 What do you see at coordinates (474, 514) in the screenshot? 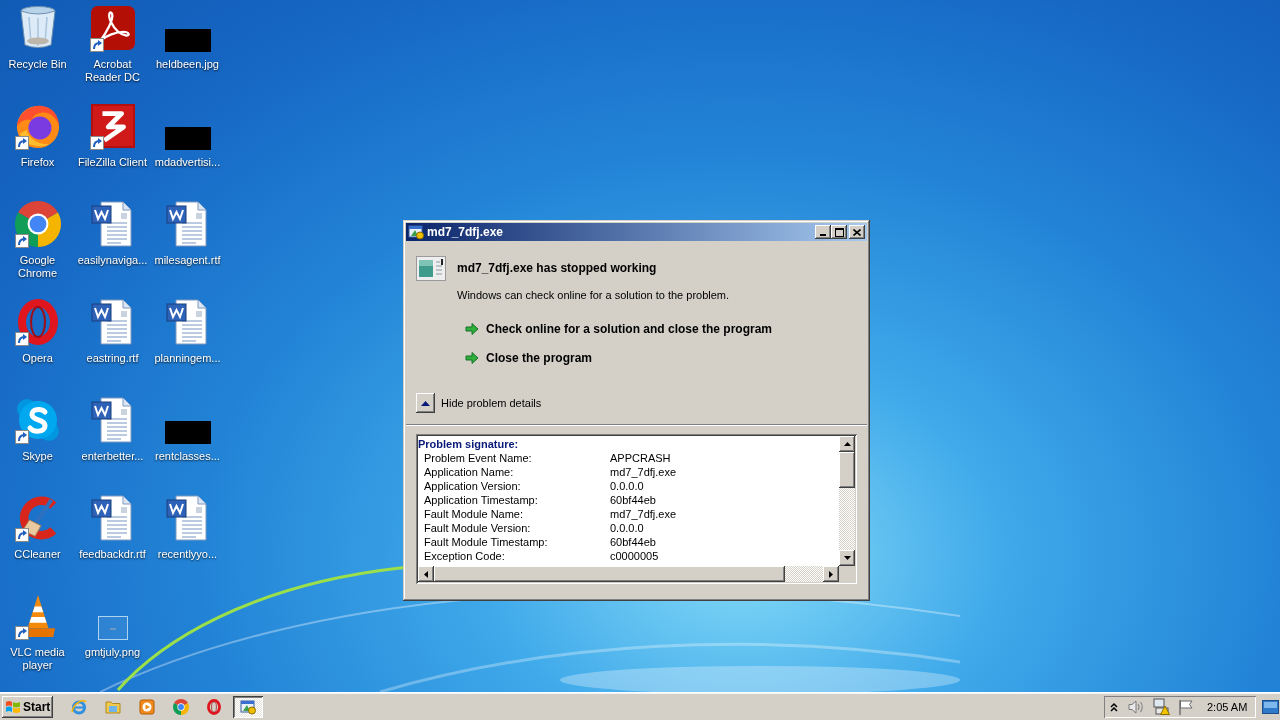
I see `signature-field-name: Fault Module Name:` at bounding box center [474, 514].